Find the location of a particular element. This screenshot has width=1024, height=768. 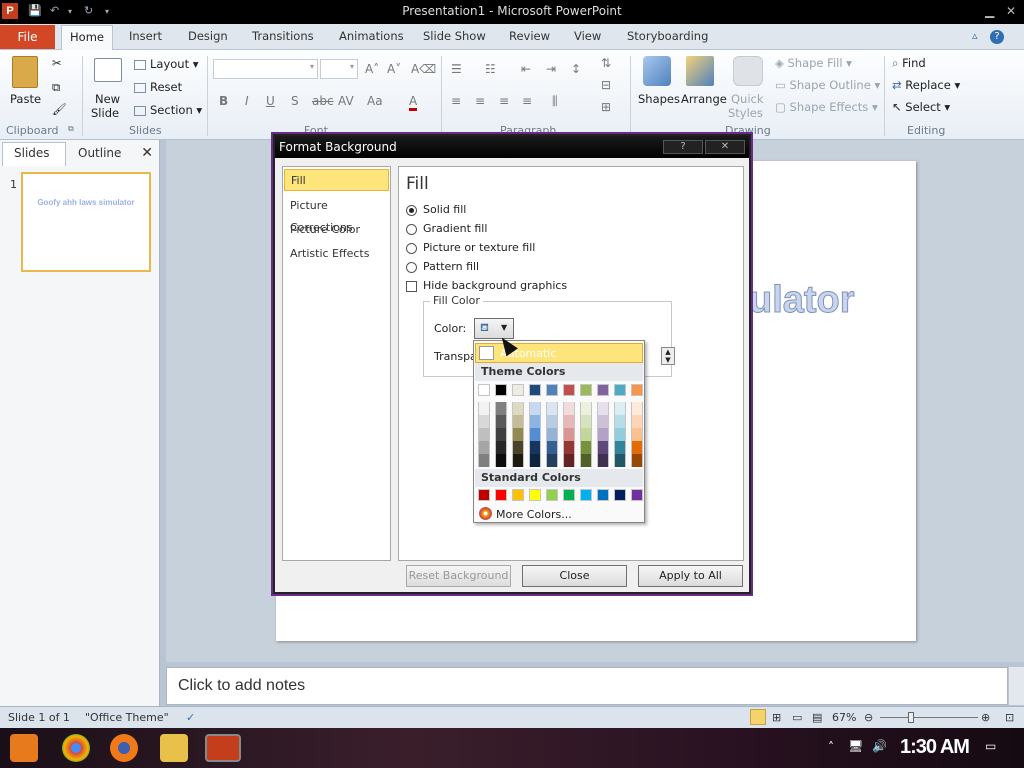

decrease-indent-icon: ⇤ is located at coordinates (526, 69).